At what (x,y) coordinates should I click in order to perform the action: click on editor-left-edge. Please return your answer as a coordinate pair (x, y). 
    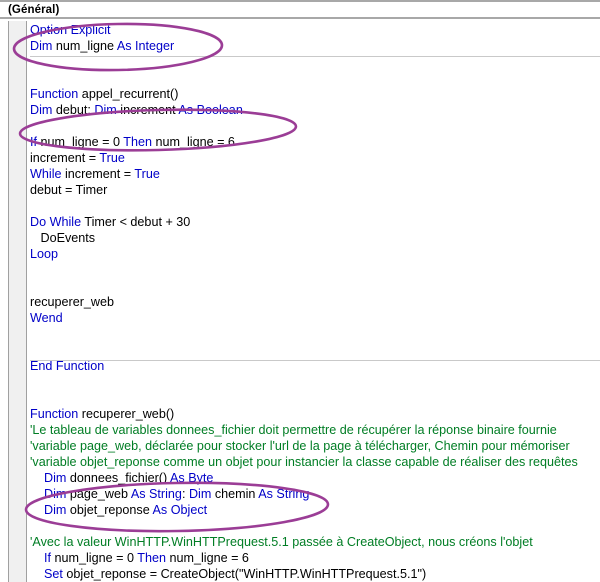
    Looking at the image, I should click on (4, 301).